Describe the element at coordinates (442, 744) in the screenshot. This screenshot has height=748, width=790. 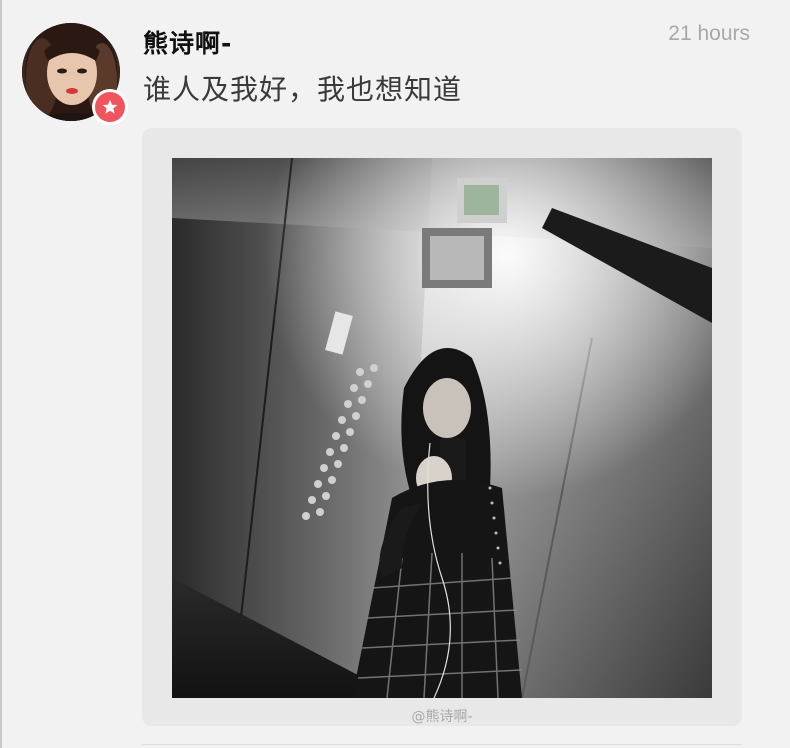
I see `divider` at that location.